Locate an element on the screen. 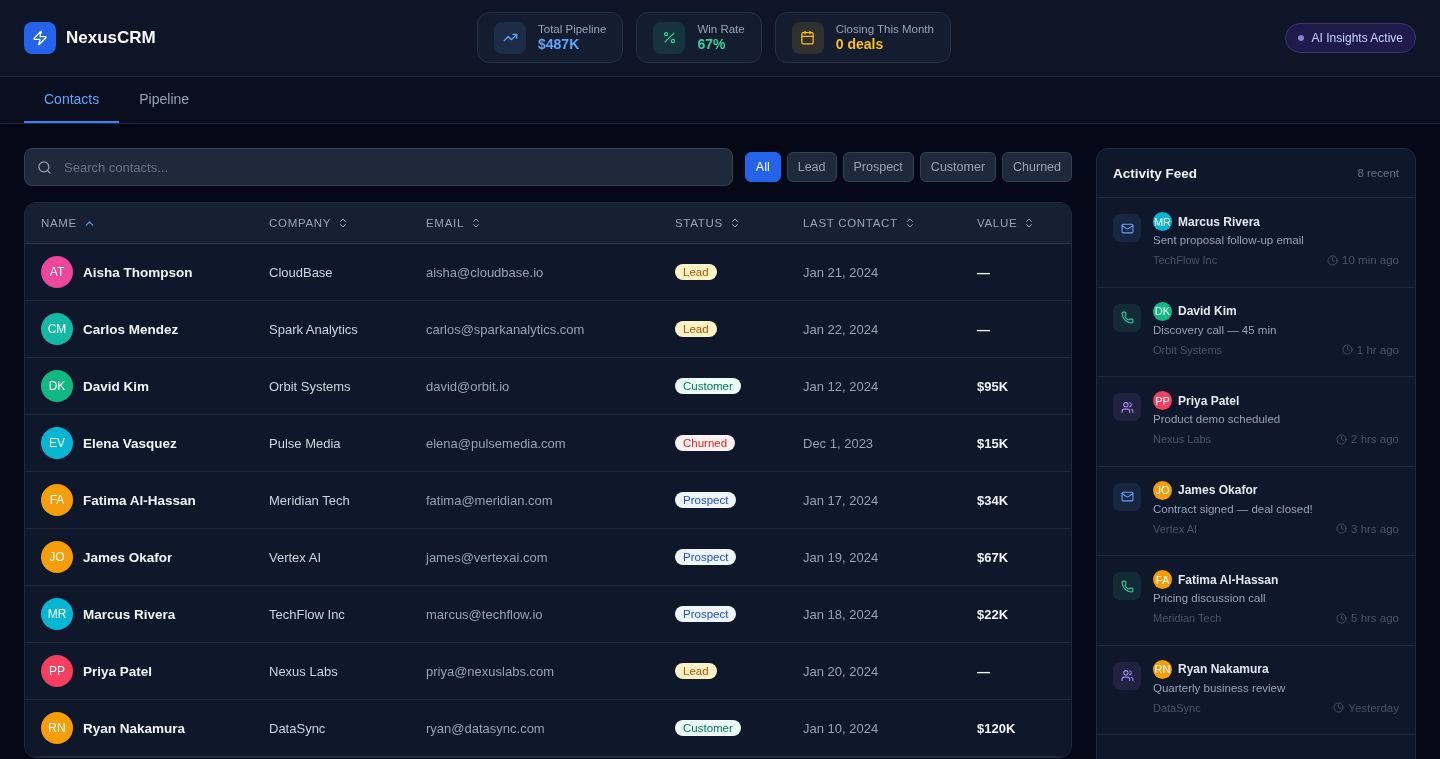 The width and height of the screenshot is (1440, 759). contact-name: Elena Vasquez is located at coordinates (130, 443).